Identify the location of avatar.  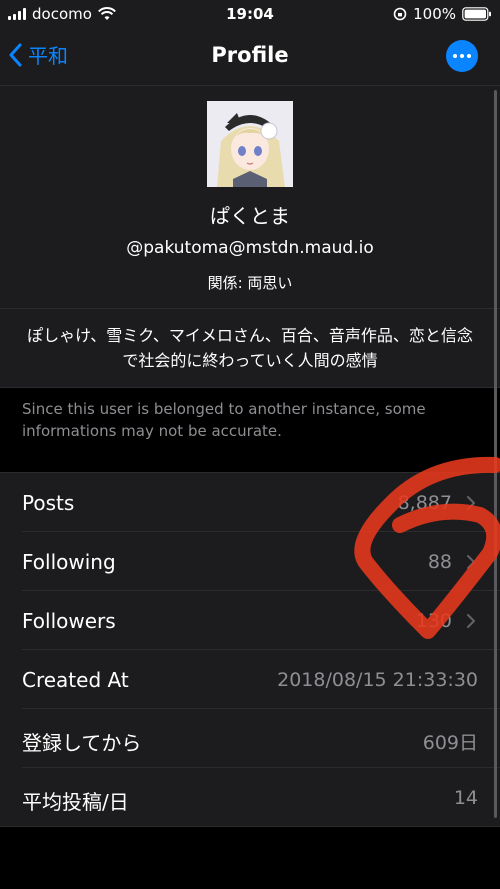
(250, 144).